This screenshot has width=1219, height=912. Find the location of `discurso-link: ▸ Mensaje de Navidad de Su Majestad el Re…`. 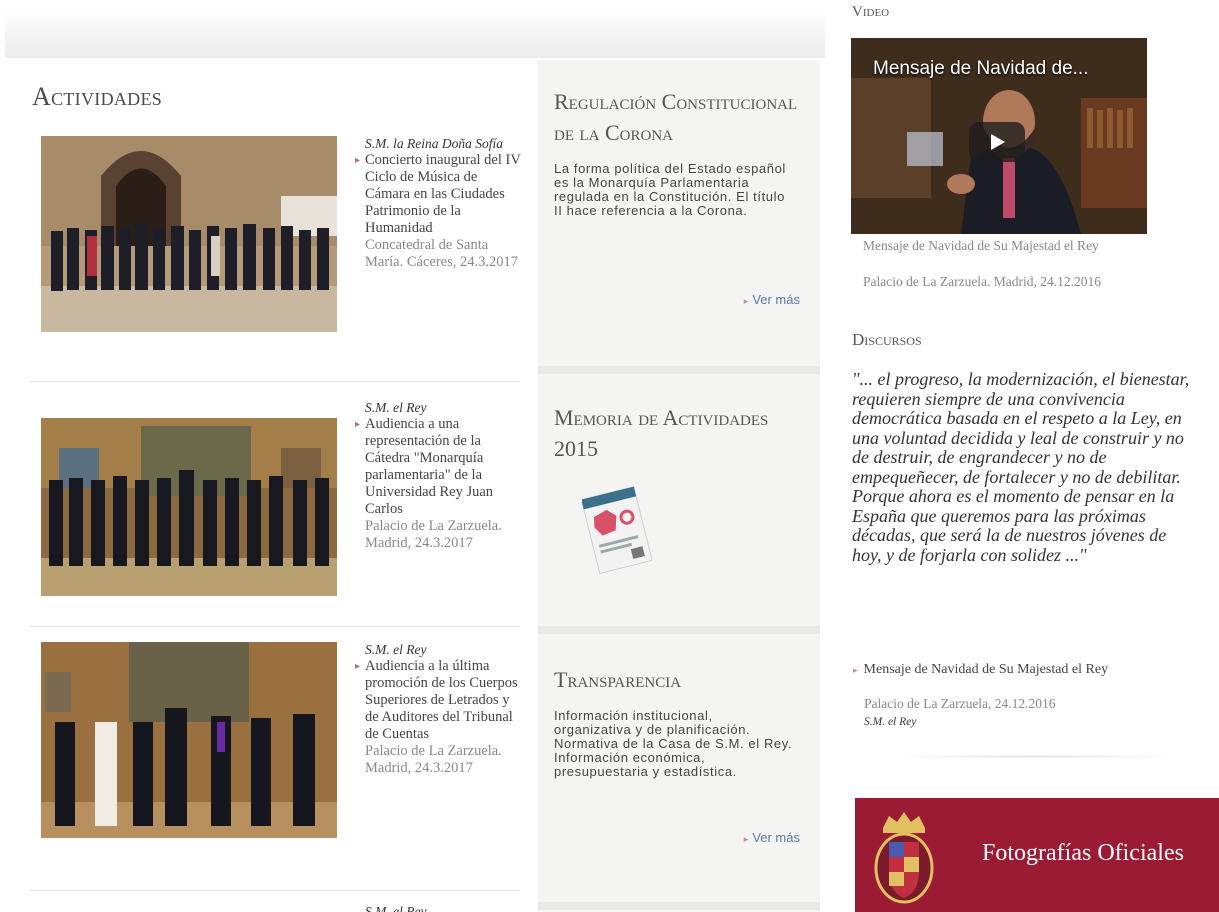

discurso-link: ▸ Mensaje de Navidad de Su Majestad el Re… is located at coordinates (980, 670).